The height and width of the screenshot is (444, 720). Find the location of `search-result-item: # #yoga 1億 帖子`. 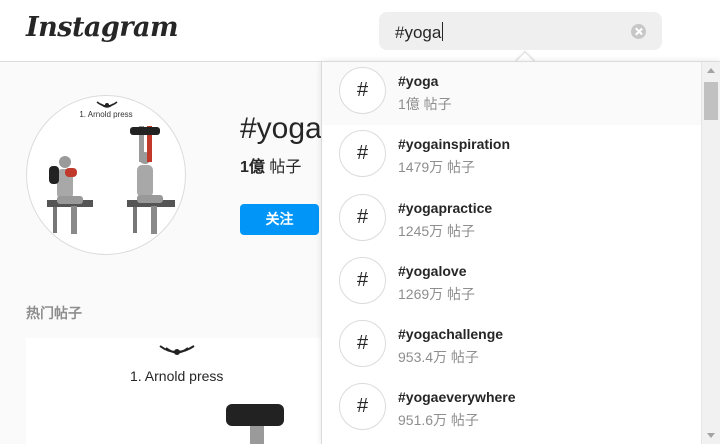

search-result-item: # #yoga 1億 帖子 is located at coordinates (512, 94).